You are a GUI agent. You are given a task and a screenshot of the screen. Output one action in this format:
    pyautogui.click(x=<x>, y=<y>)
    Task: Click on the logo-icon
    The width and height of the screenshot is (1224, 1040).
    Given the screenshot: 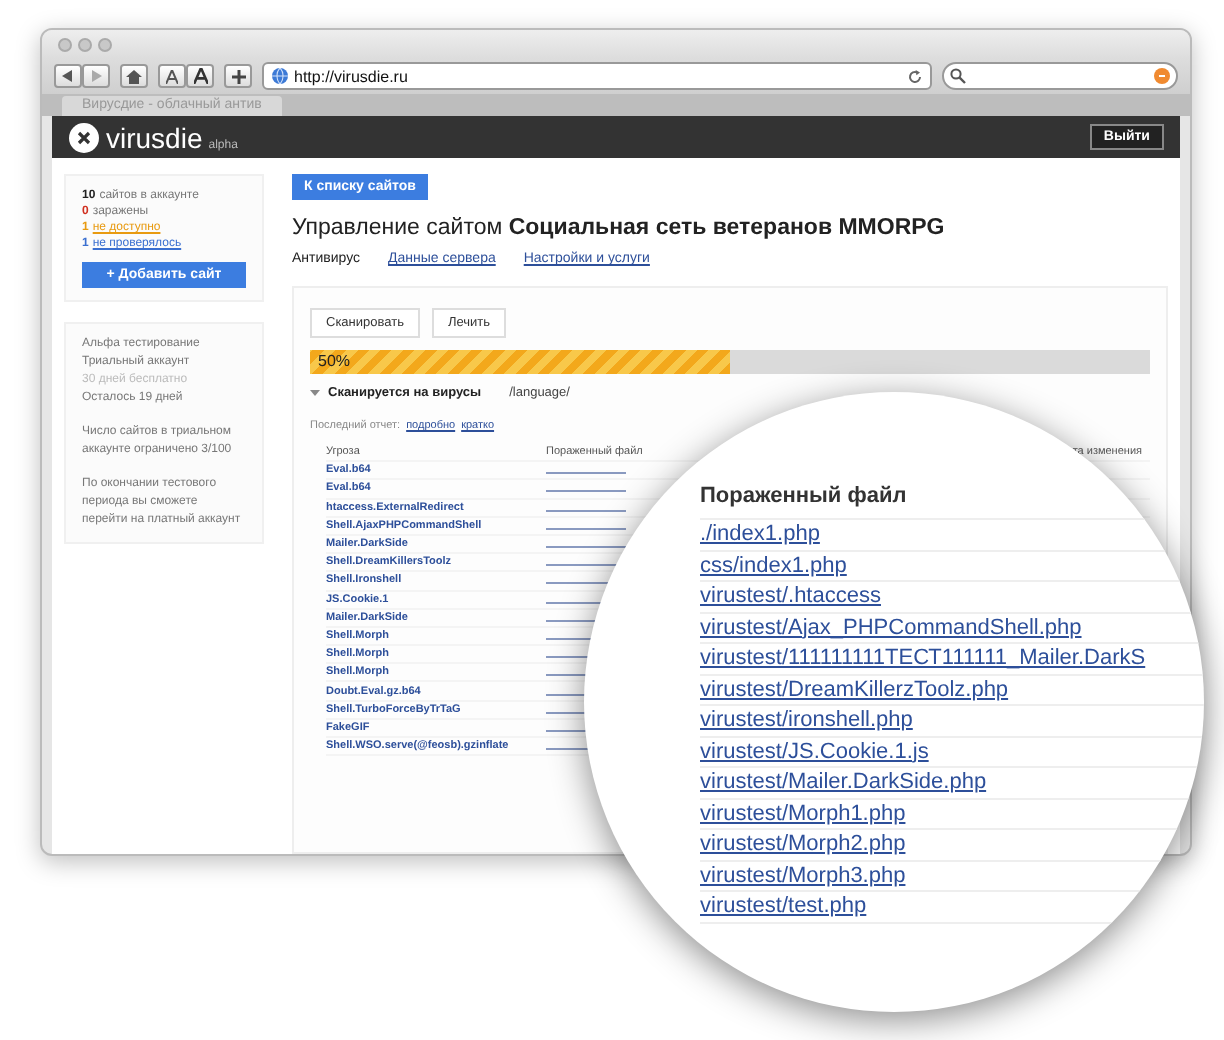 What is the action you would take?
    pyautogui.click(x=84, y=137)
    